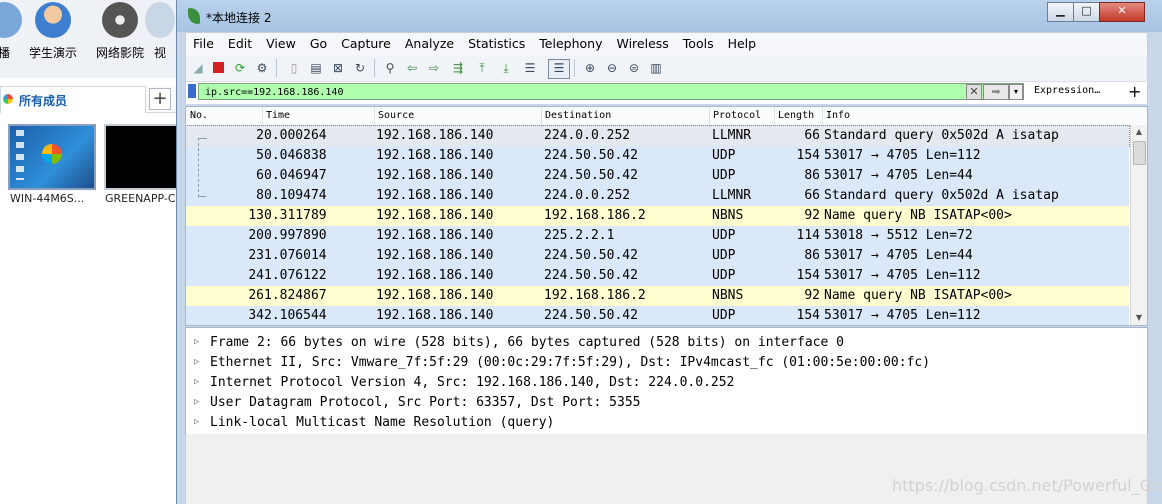 The width and height of the screenshot is (1162, 504). What do you see at coordinates (1139, 132) in the screenshot?
I see `scroll-up-icon: ▲` at bounding box center [1139, 132].